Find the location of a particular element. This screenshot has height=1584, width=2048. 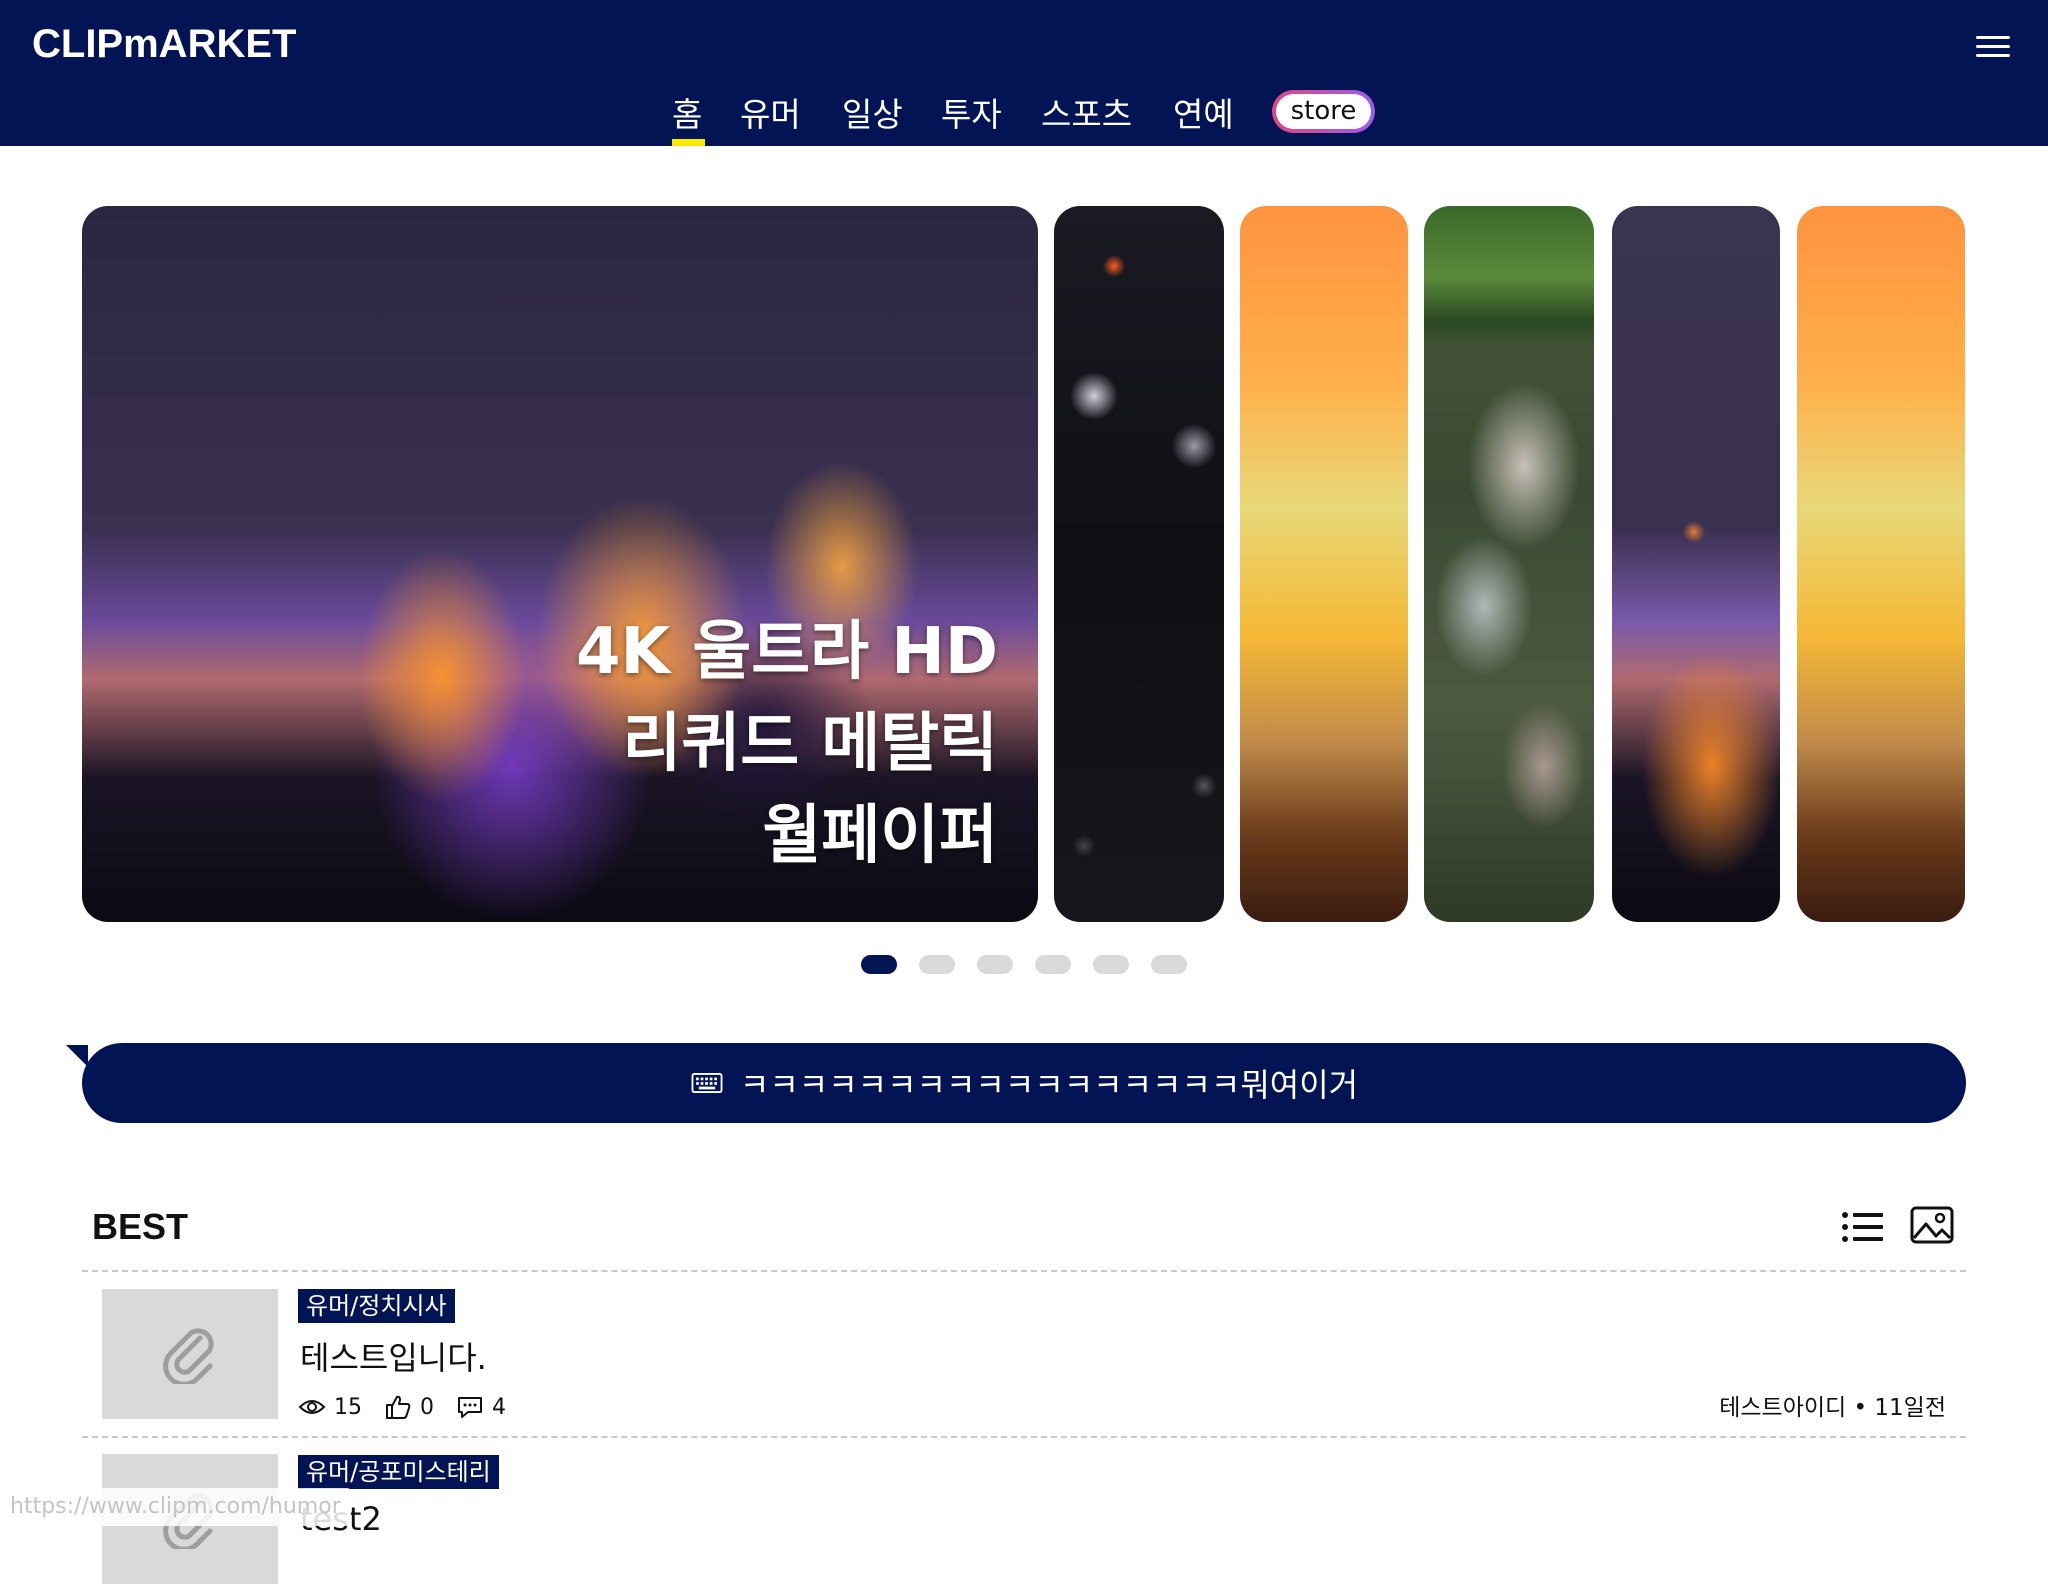

nav-item-invest: 투자 is located at coordinates (971, 112).